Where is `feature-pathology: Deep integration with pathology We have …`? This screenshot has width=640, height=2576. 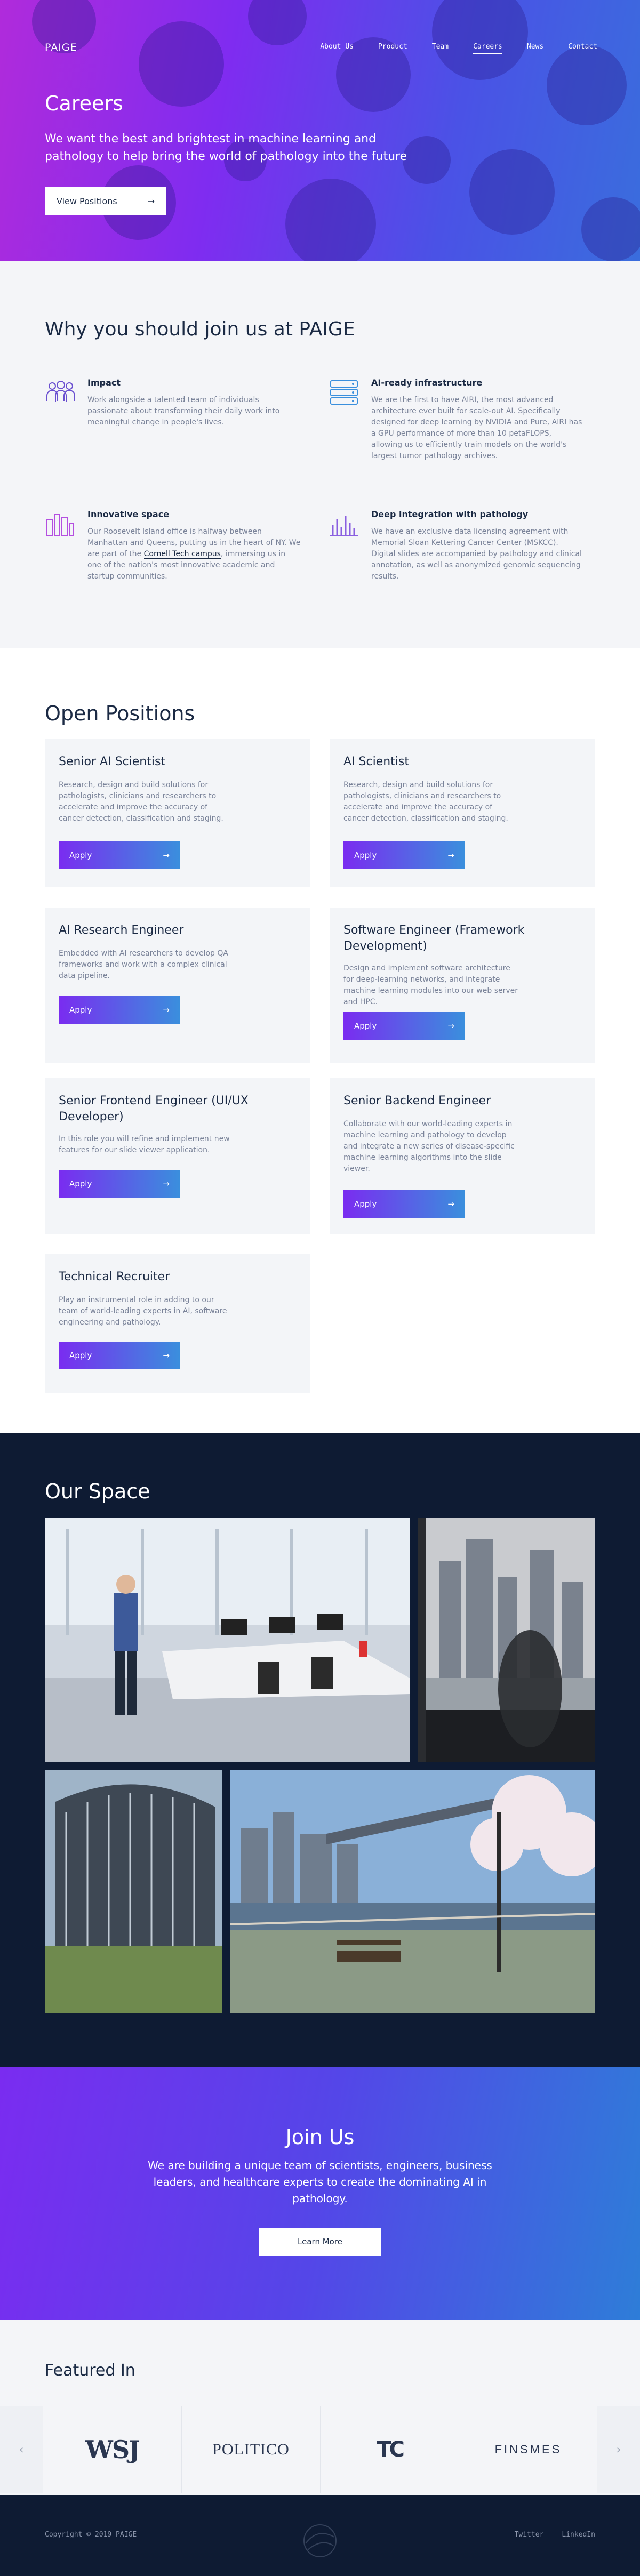
feature-pathology: Deep integration with pathology We have … is located at coordinates (455, 547).